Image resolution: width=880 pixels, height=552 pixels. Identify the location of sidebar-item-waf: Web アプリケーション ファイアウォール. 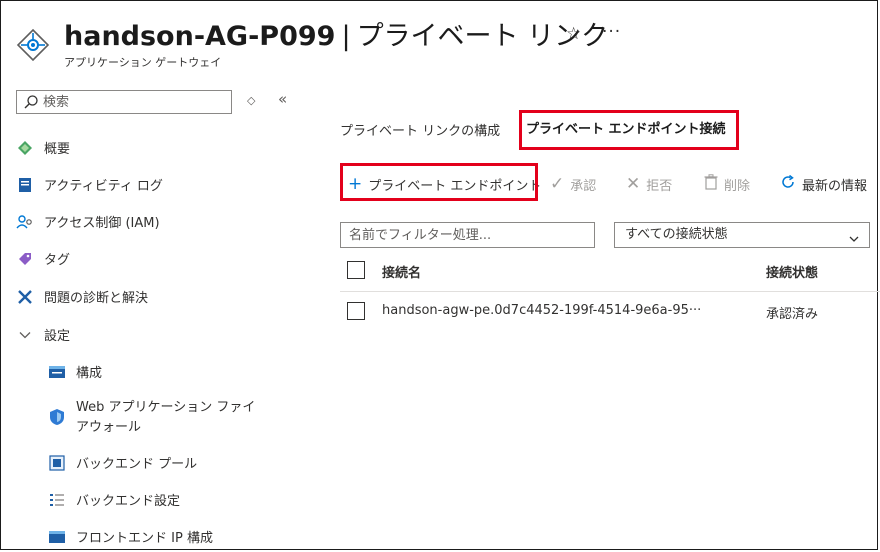
(157, 418).